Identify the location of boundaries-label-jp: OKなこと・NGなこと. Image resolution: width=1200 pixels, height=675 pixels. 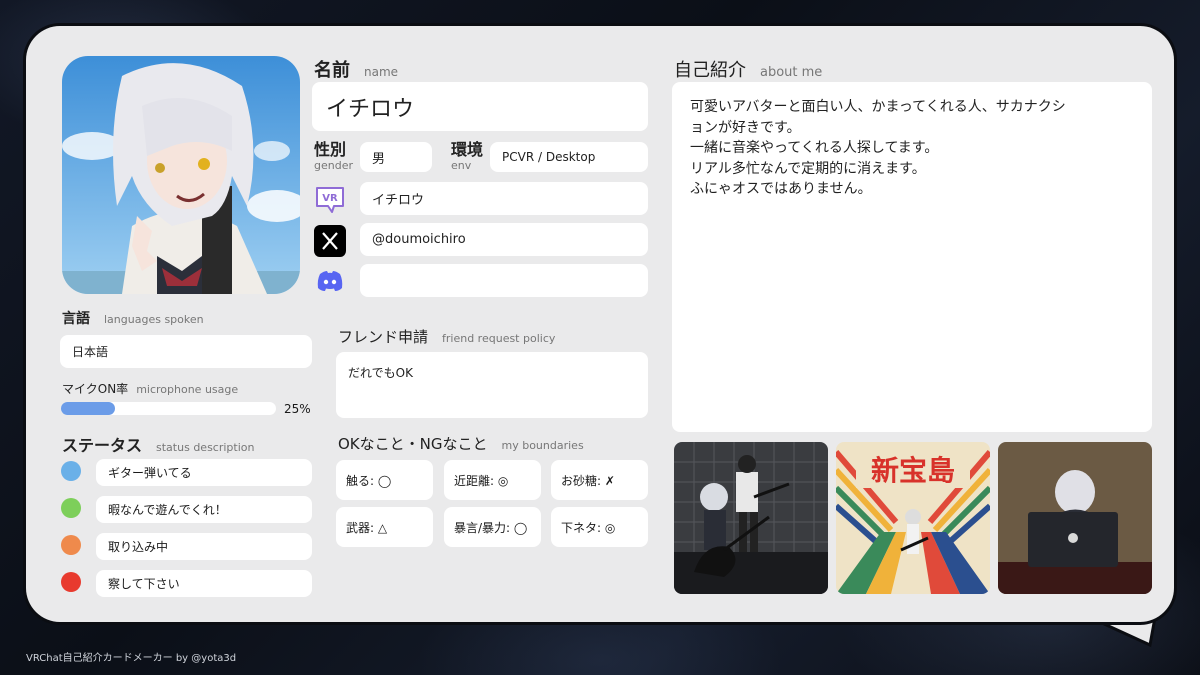
(413, 444).